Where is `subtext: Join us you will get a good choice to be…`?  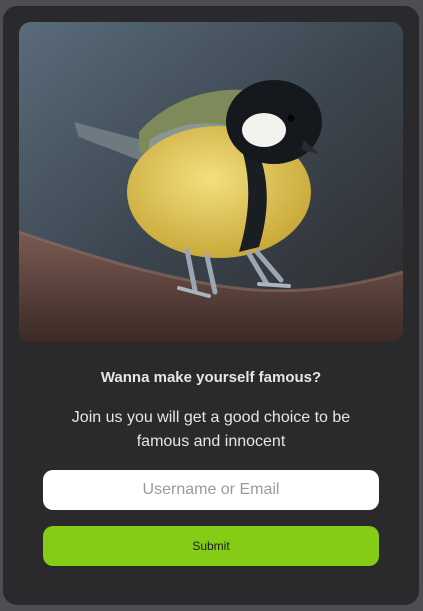
subtext: Join us you will get a good choice to be… is located at coordinates (211, 429).